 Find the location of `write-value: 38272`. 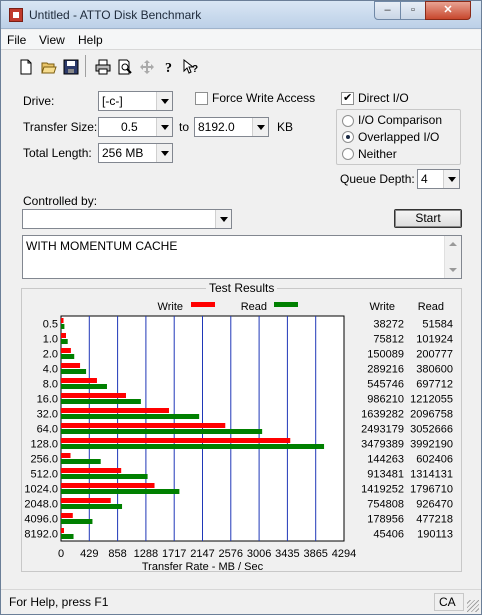

write-value: 38272 is located at coordinates (388, 325).